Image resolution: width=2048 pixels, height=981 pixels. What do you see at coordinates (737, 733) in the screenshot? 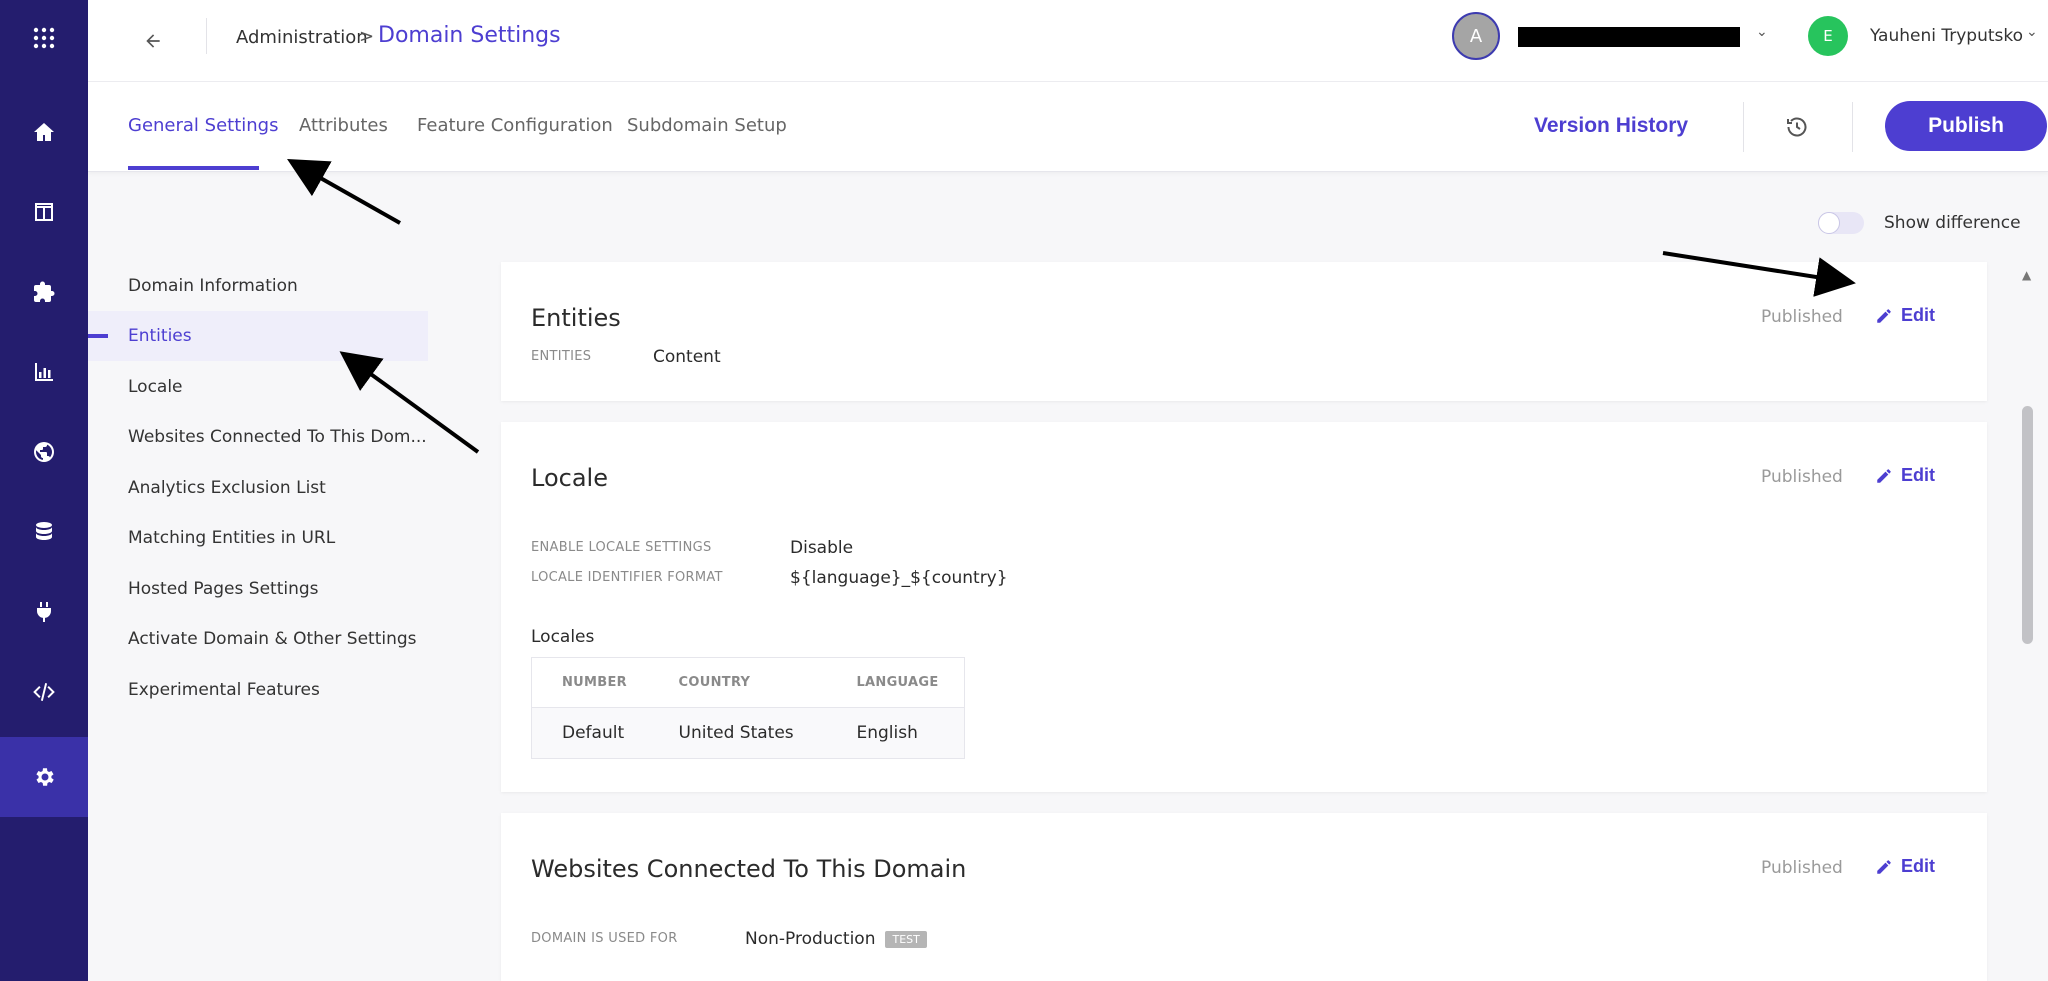
I see `table-cell: United States` at bounding box center [737, 733].